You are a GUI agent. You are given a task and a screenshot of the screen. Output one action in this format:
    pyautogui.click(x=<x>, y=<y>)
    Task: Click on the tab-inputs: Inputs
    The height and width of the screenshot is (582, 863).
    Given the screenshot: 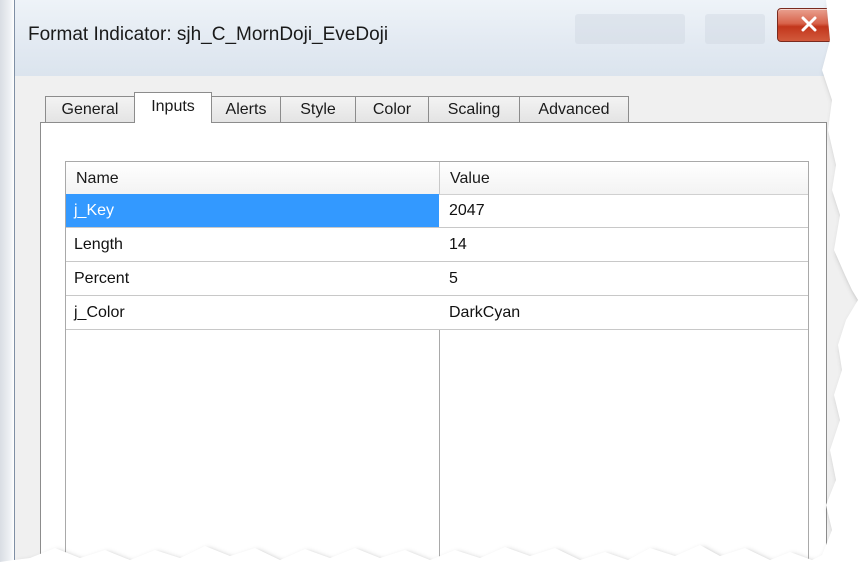 What is the action you would take?
    pyautogui.click(x=173, y=107)
    